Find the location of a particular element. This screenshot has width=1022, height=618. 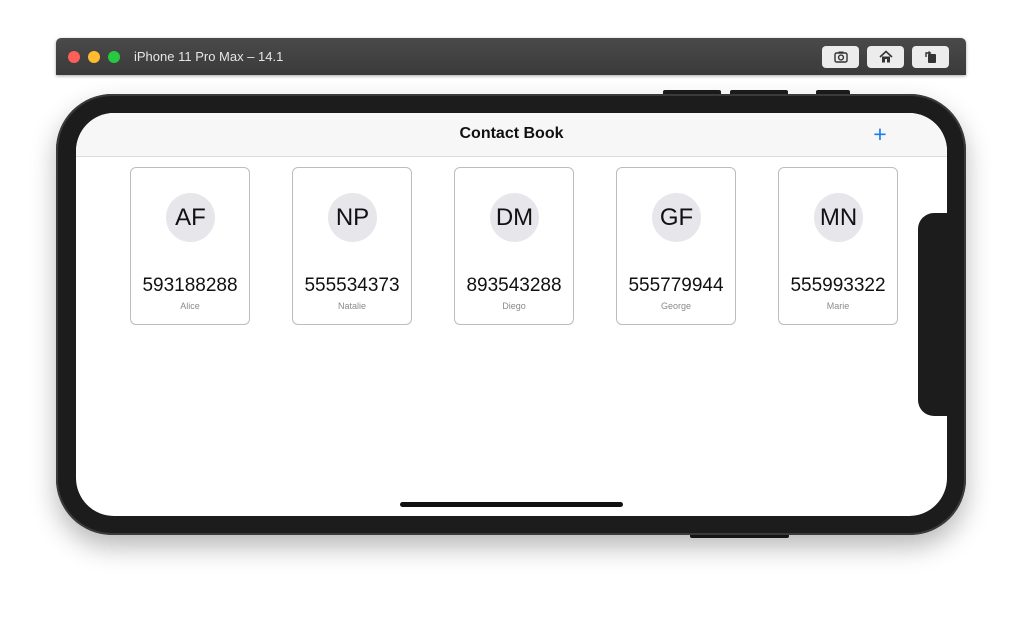

contact-phone: 555993322 is located at coordinates (838, 285).